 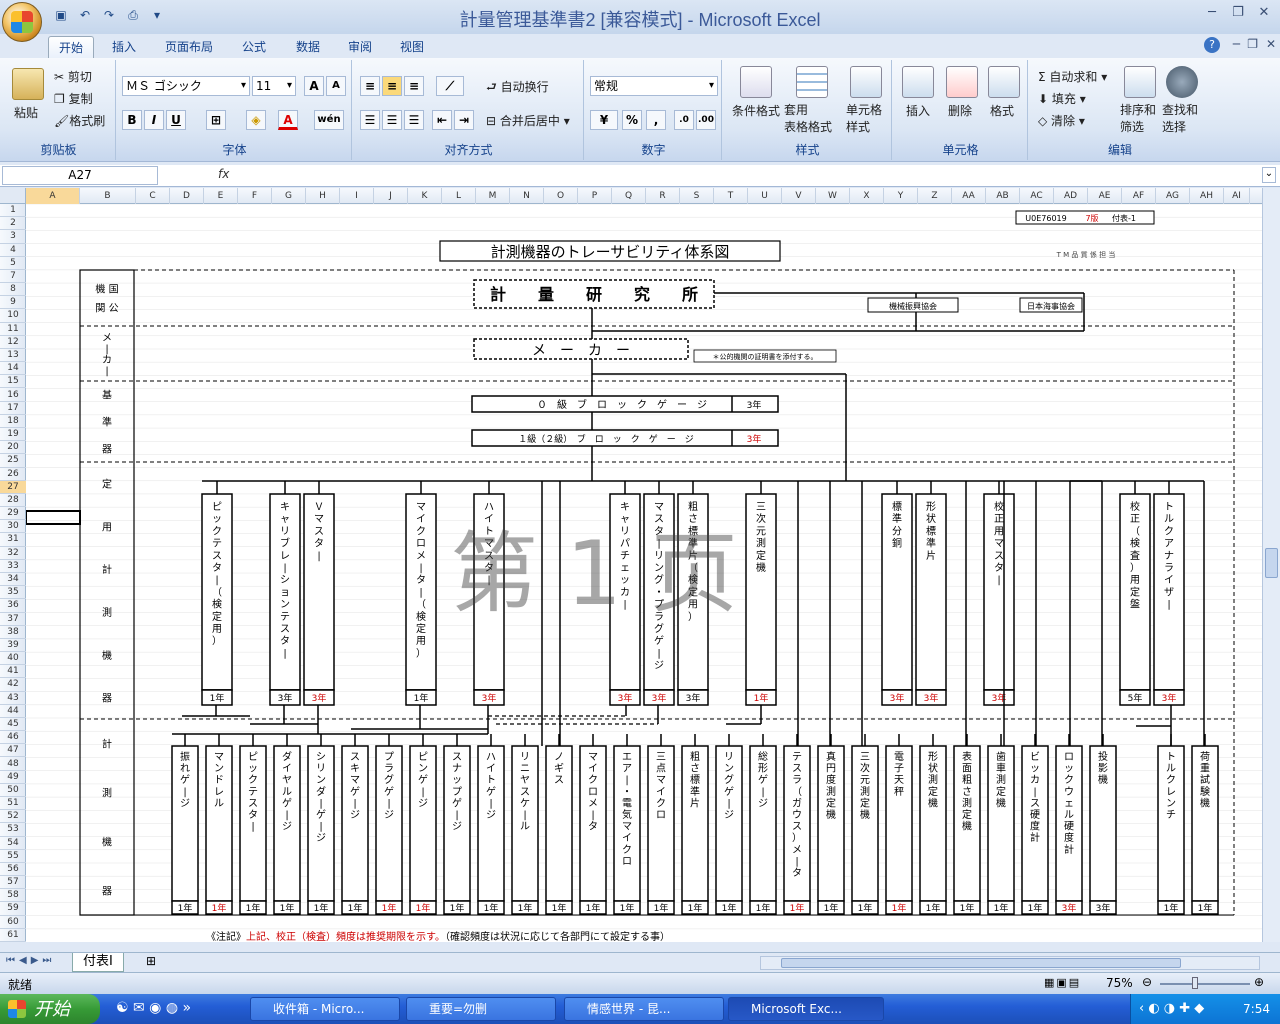 What do you see at coordinates (528, 120) in the screenshot?
I see `merge-center-button: ⊟ 合并后居中 ▾` at bounding box center [528, 120].